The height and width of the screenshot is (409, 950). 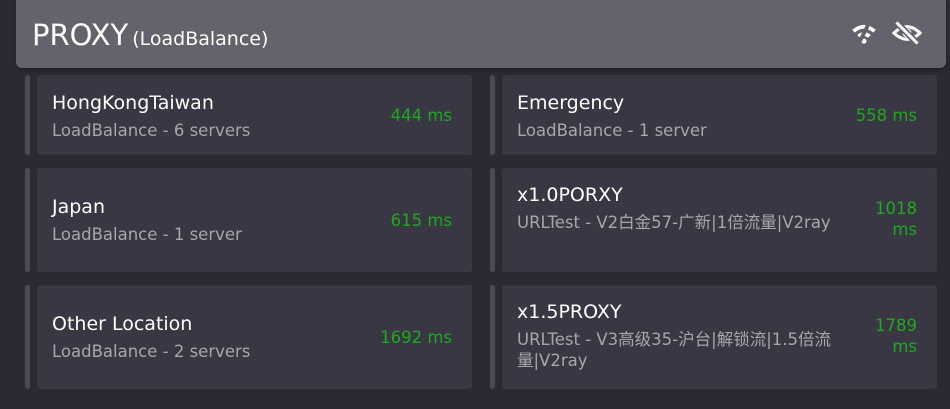 I want to click on proxy-description: URLTest - V2白金57-广新|1倍流量|V2ray, so click(x=674, y=222).